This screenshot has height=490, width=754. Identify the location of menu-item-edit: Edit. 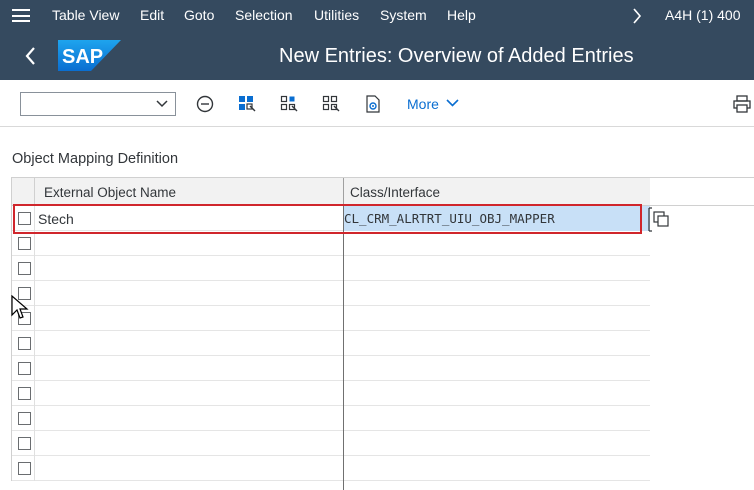
(152, 15).